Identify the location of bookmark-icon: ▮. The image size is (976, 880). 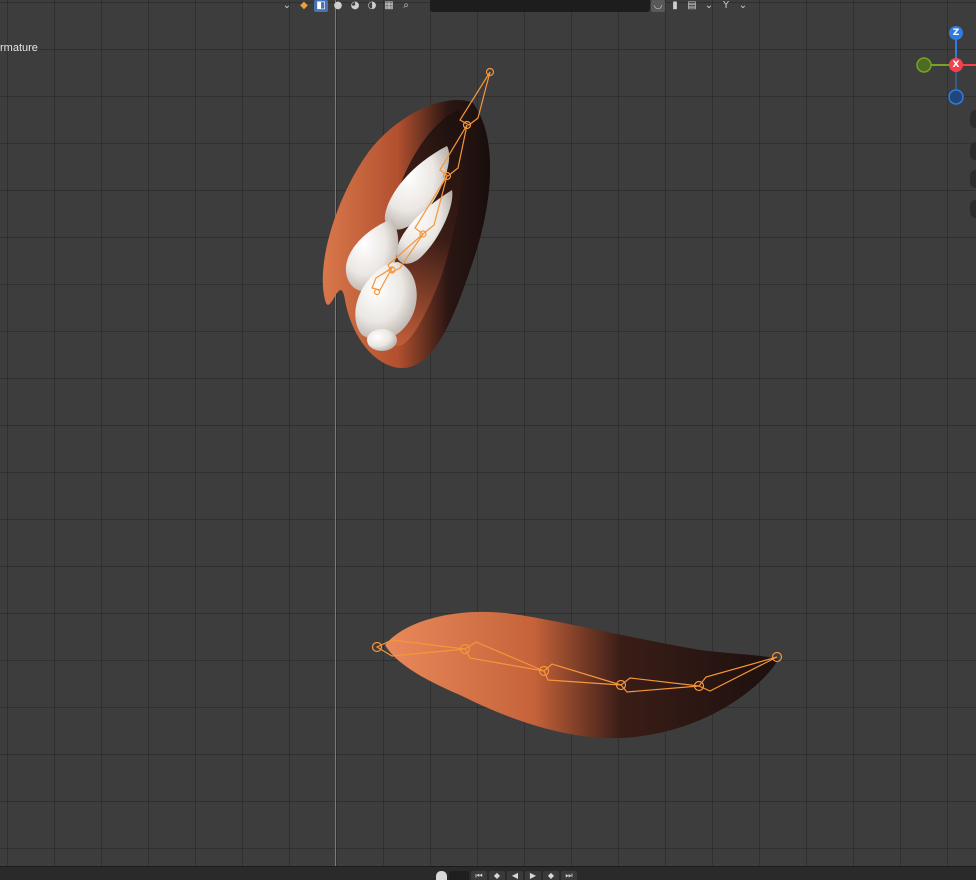
(675, 6).